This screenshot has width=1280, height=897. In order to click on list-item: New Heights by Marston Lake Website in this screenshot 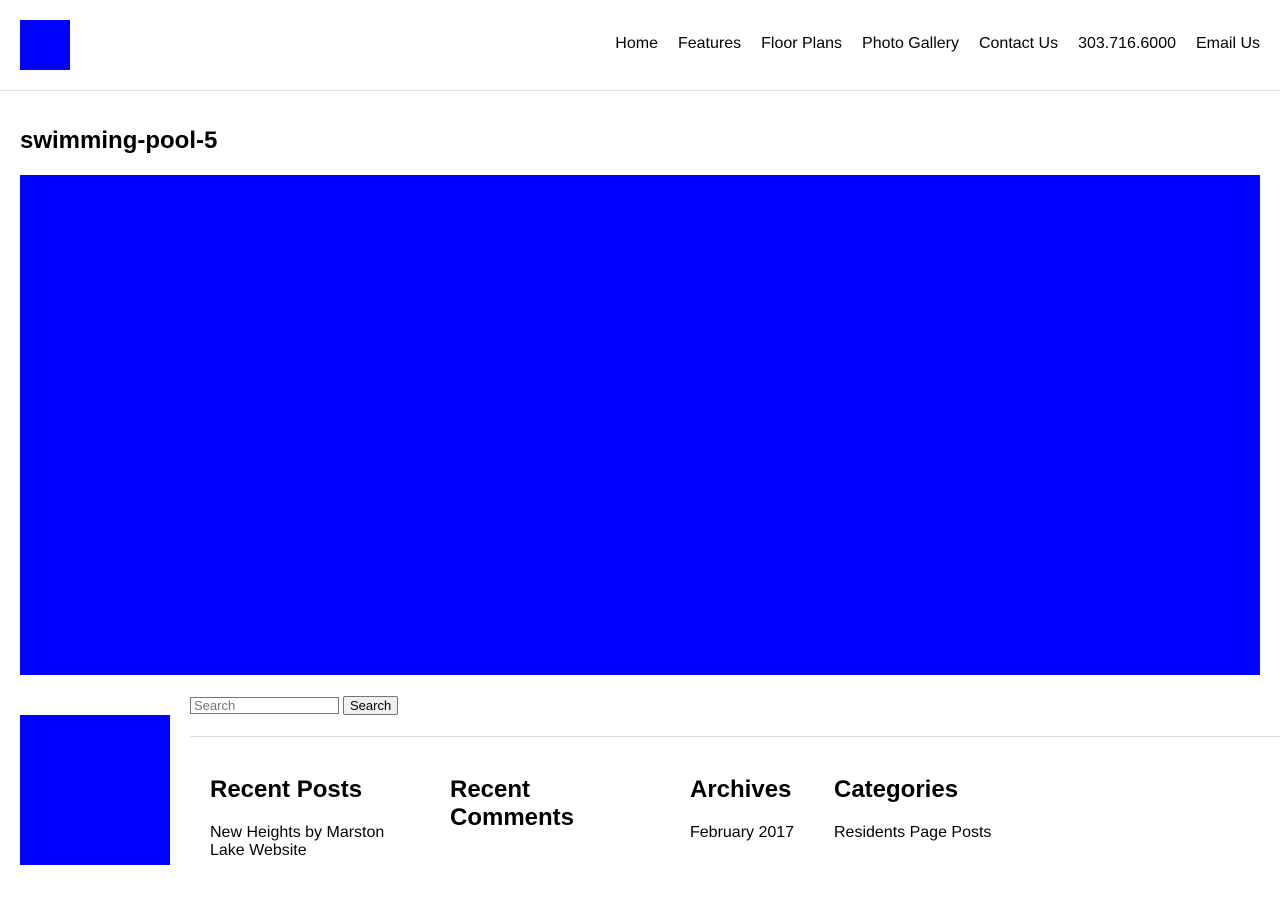, I will do `click(310, 842)`.